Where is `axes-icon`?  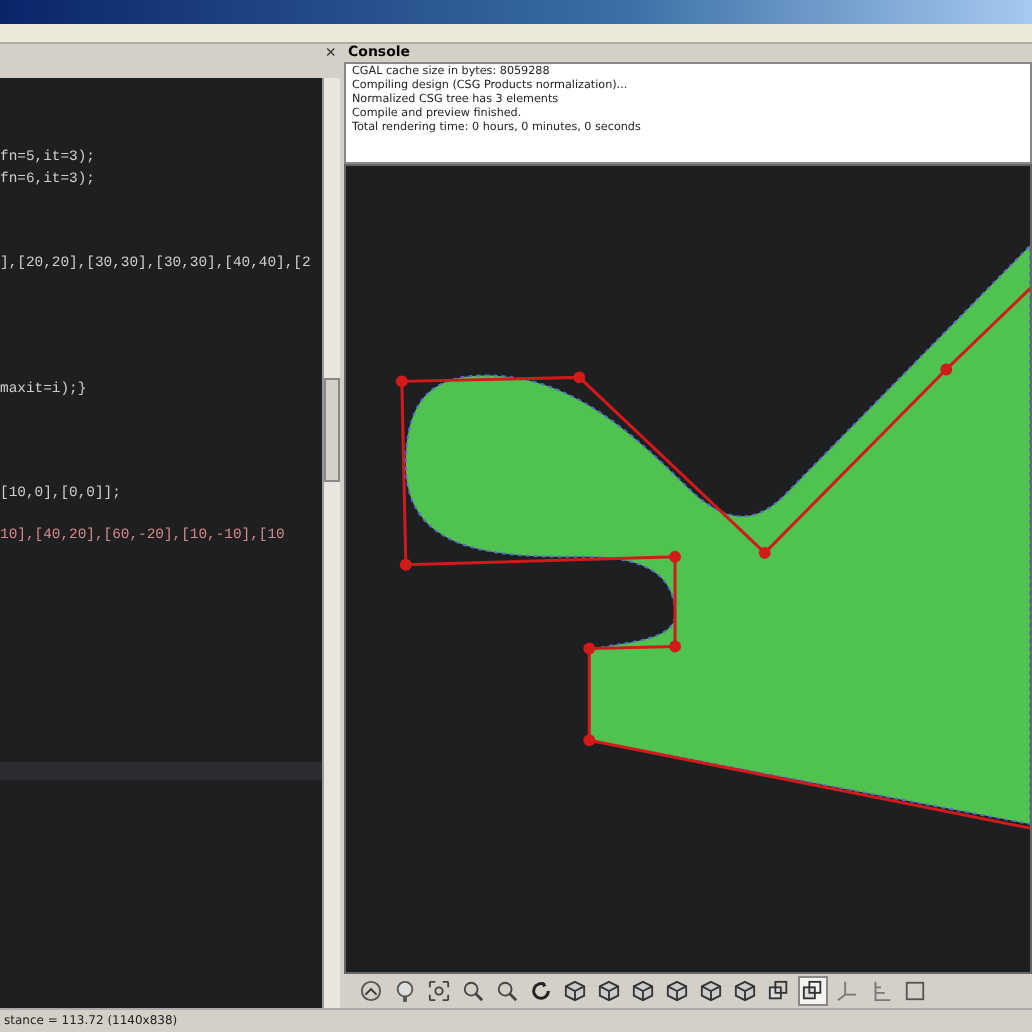
axes-icon is located at coordinates (847, 991).